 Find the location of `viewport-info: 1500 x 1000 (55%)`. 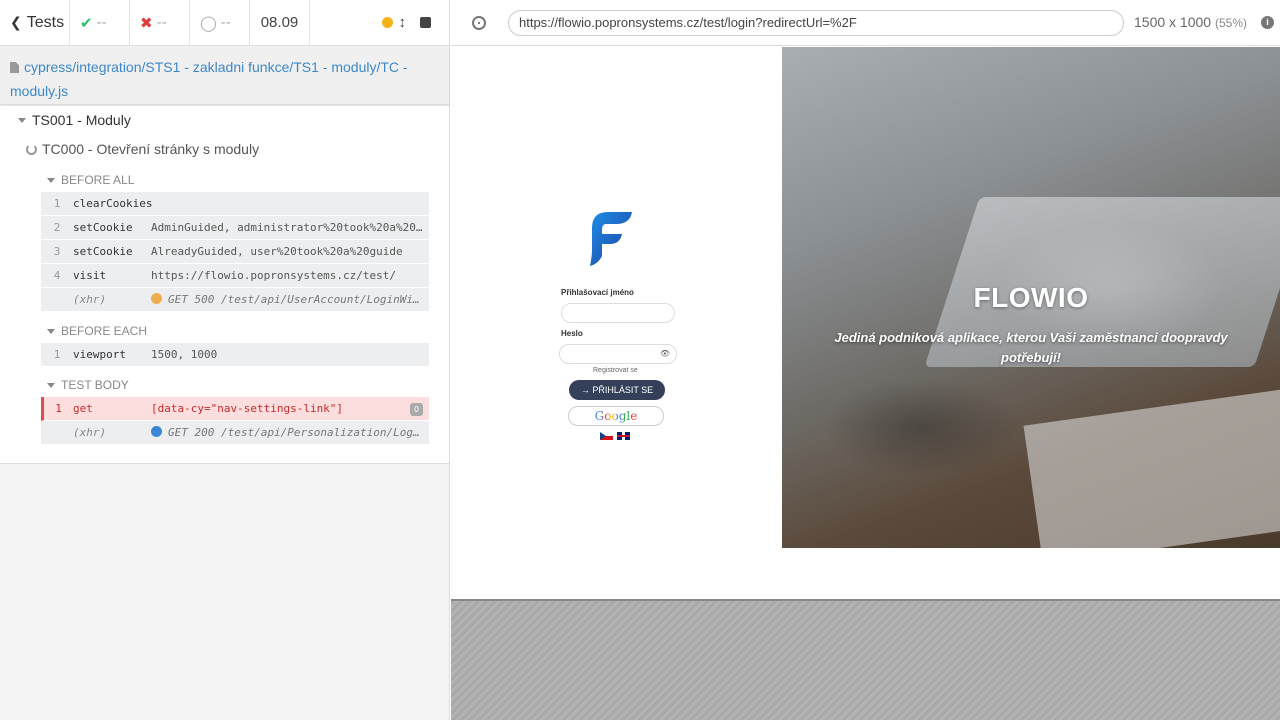

viewport-info: 1500 x 1000 (55%) is located at coordinates (1190, 22).